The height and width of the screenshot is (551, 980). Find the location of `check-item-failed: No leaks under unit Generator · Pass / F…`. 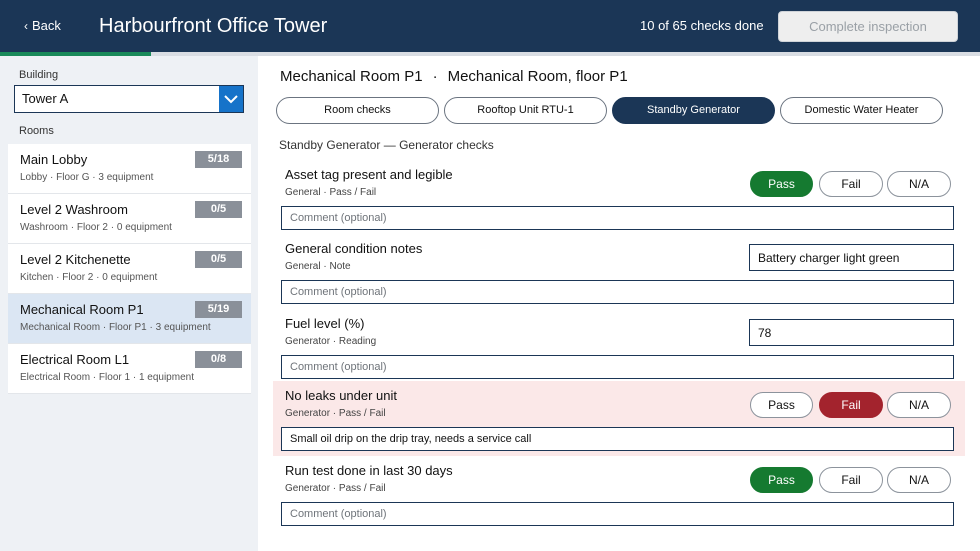

check-item-failed: No leaks under unit Generator · Pass / F… is located at coordinates (619, 418).